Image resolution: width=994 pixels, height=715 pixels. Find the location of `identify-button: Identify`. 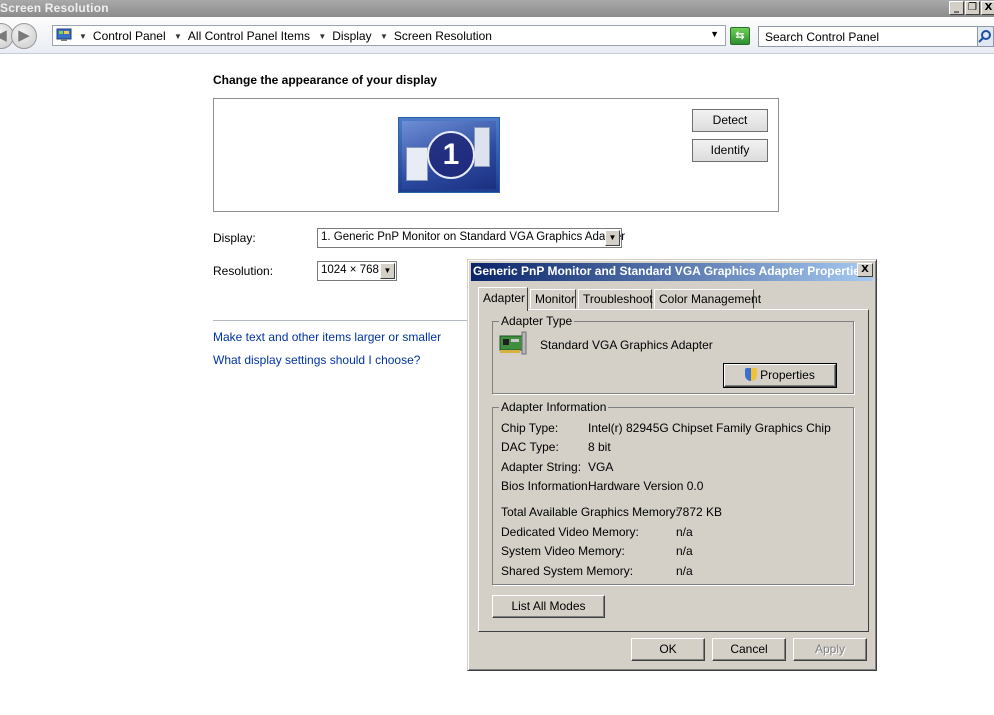

identify-button: Identify is located at coordinates (730, 150).